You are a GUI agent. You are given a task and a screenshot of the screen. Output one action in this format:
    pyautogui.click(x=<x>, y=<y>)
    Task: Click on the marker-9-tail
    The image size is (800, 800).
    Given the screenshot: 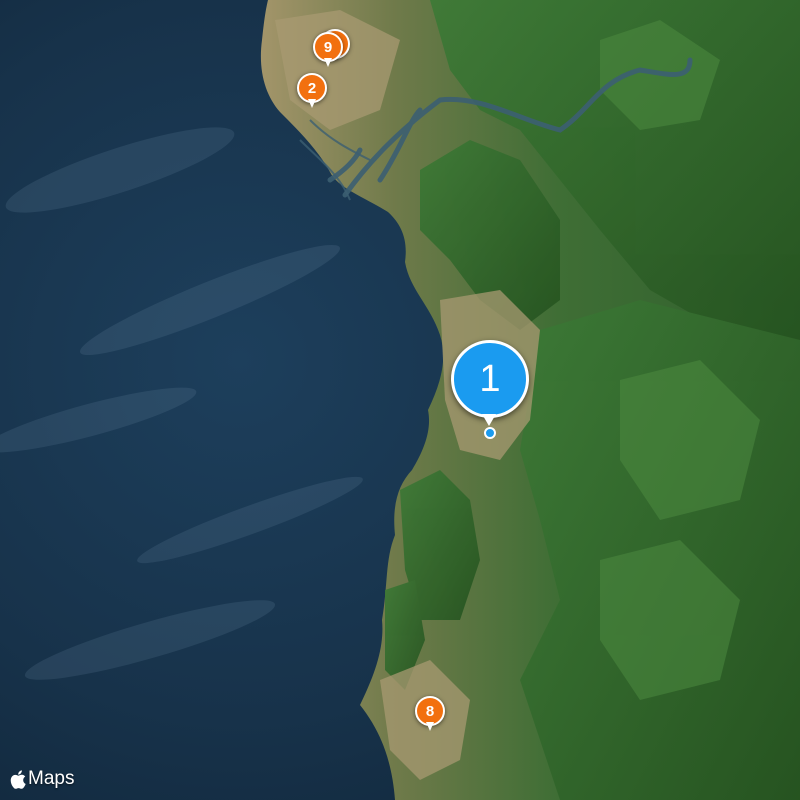 What is the action you would take?
    pyautogui.click(x=328, y=62)
    